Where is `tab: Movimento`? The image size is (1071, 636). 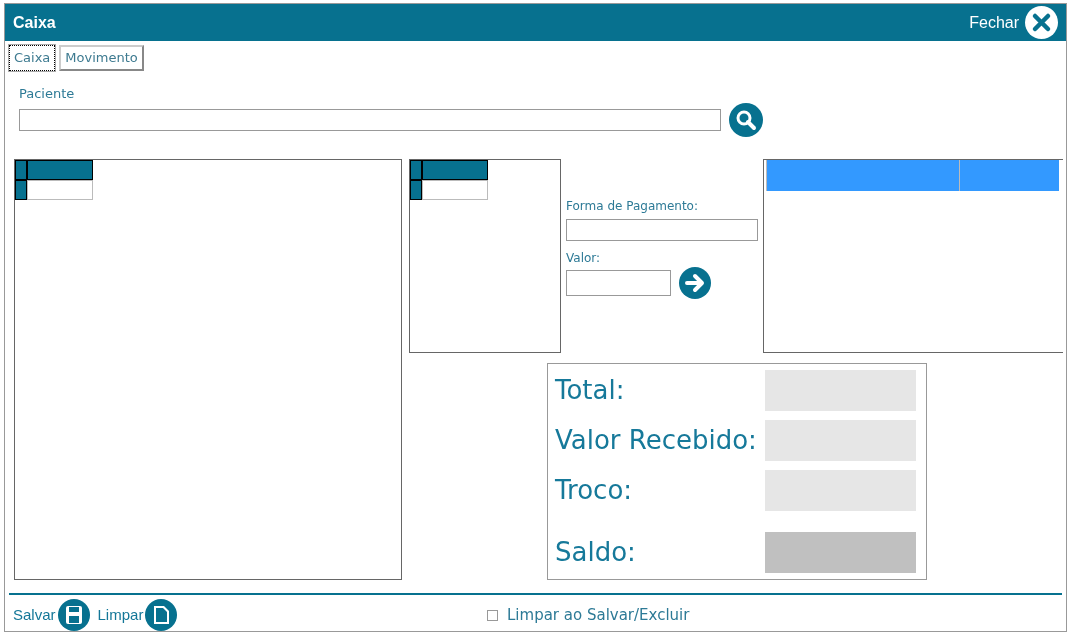 tab: Movimento is located at coordinates (101, 58).